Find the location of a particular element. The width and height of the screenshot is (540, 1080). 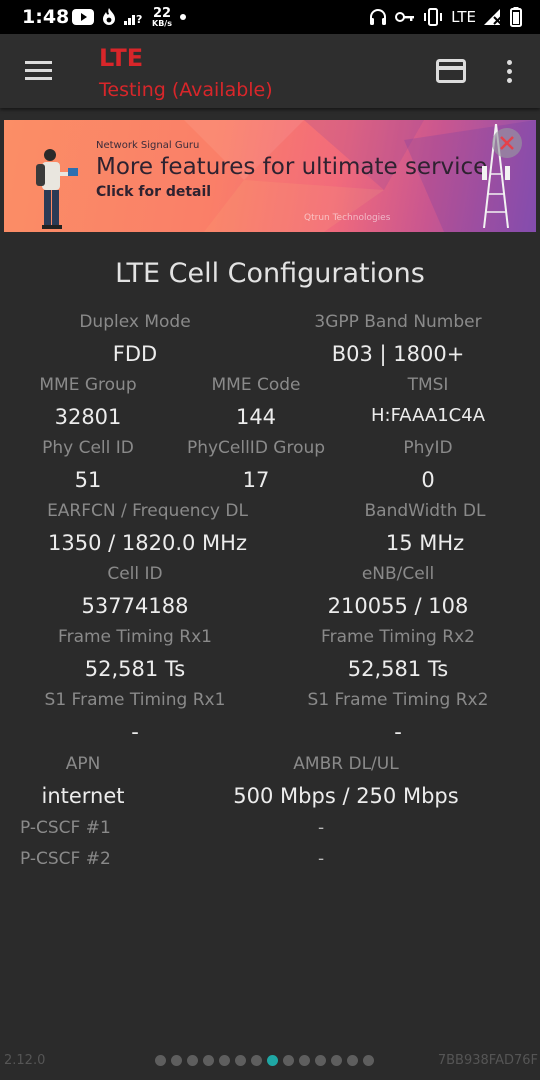

netspeed-value: 22 is located at coordinates (162, 13).